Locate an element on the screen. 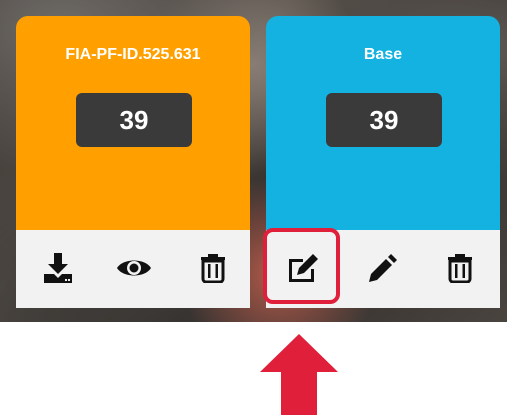 This screenshot has width=507, height=415. view-button is located at coordinates (134, 268).